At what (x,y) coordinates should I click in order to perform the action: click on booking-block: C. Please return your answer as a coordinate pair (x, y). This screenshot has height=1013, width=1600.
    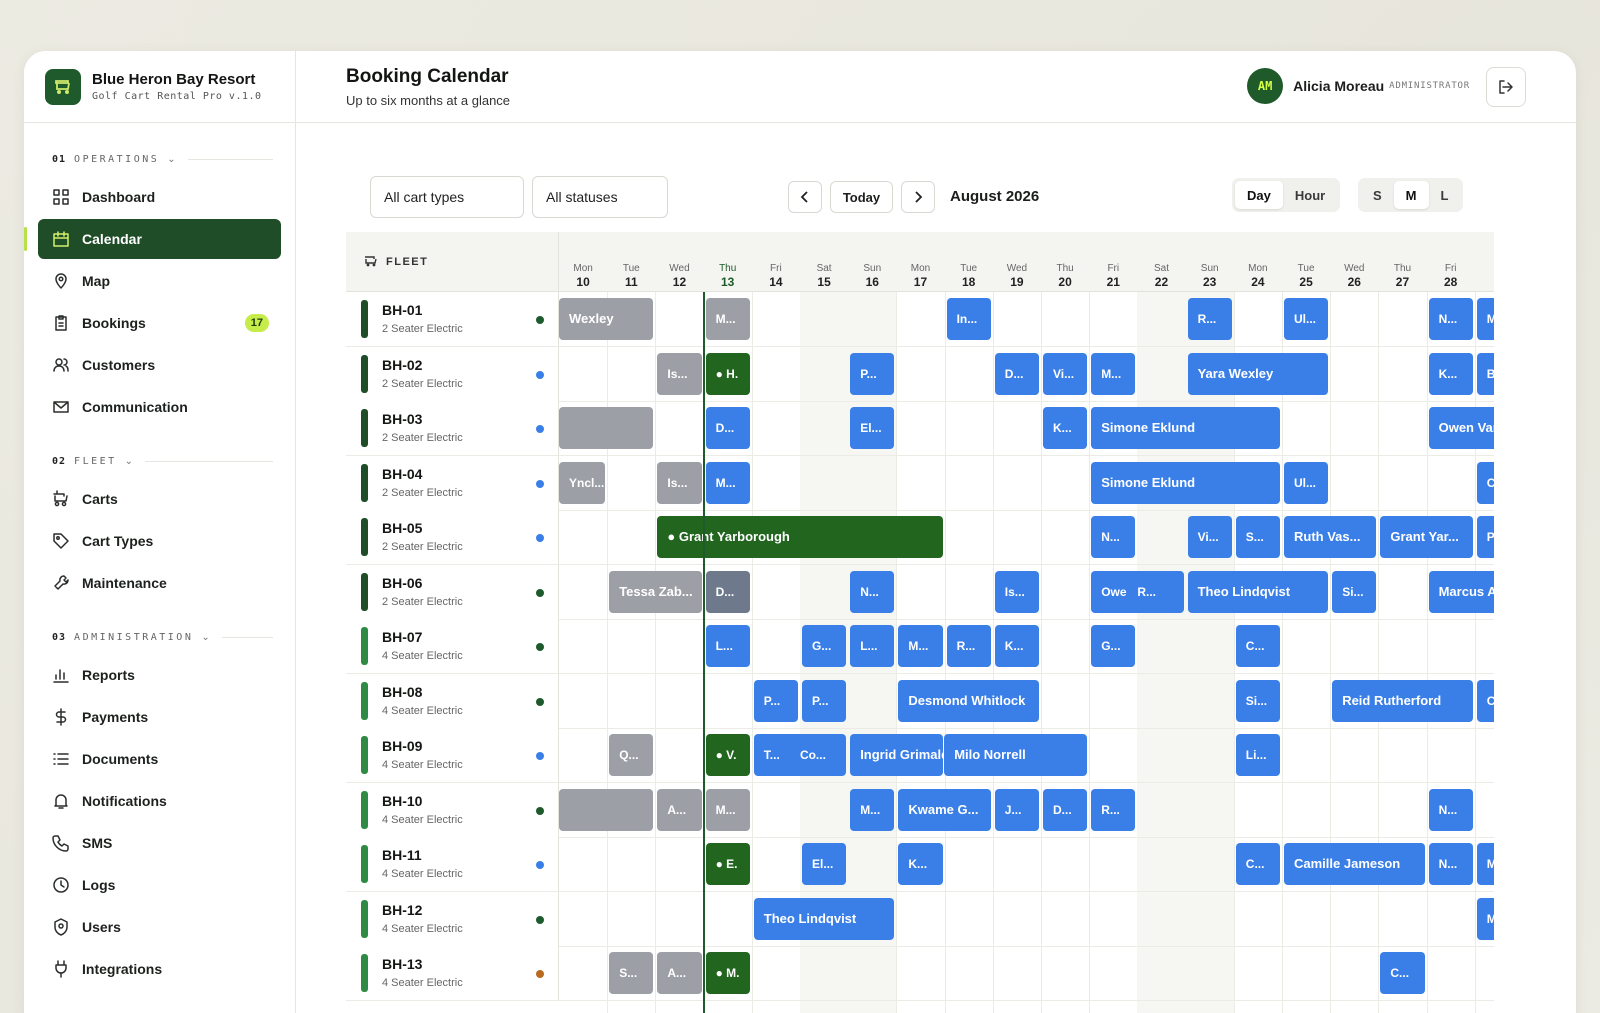
    Looking at the image, I should click on (1485, 700).